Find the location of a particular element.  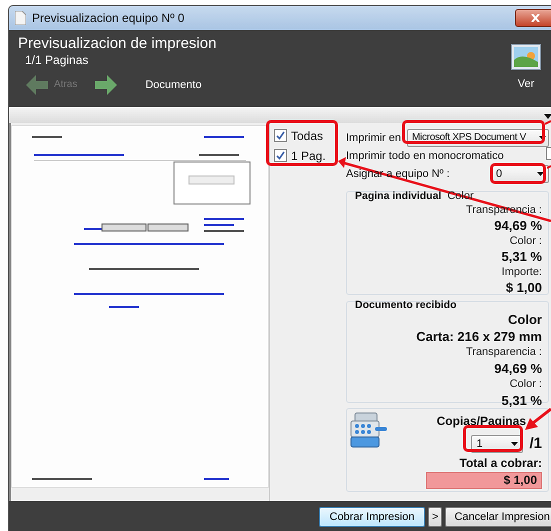

view-button: Ver is located at coordinates (526, 70).